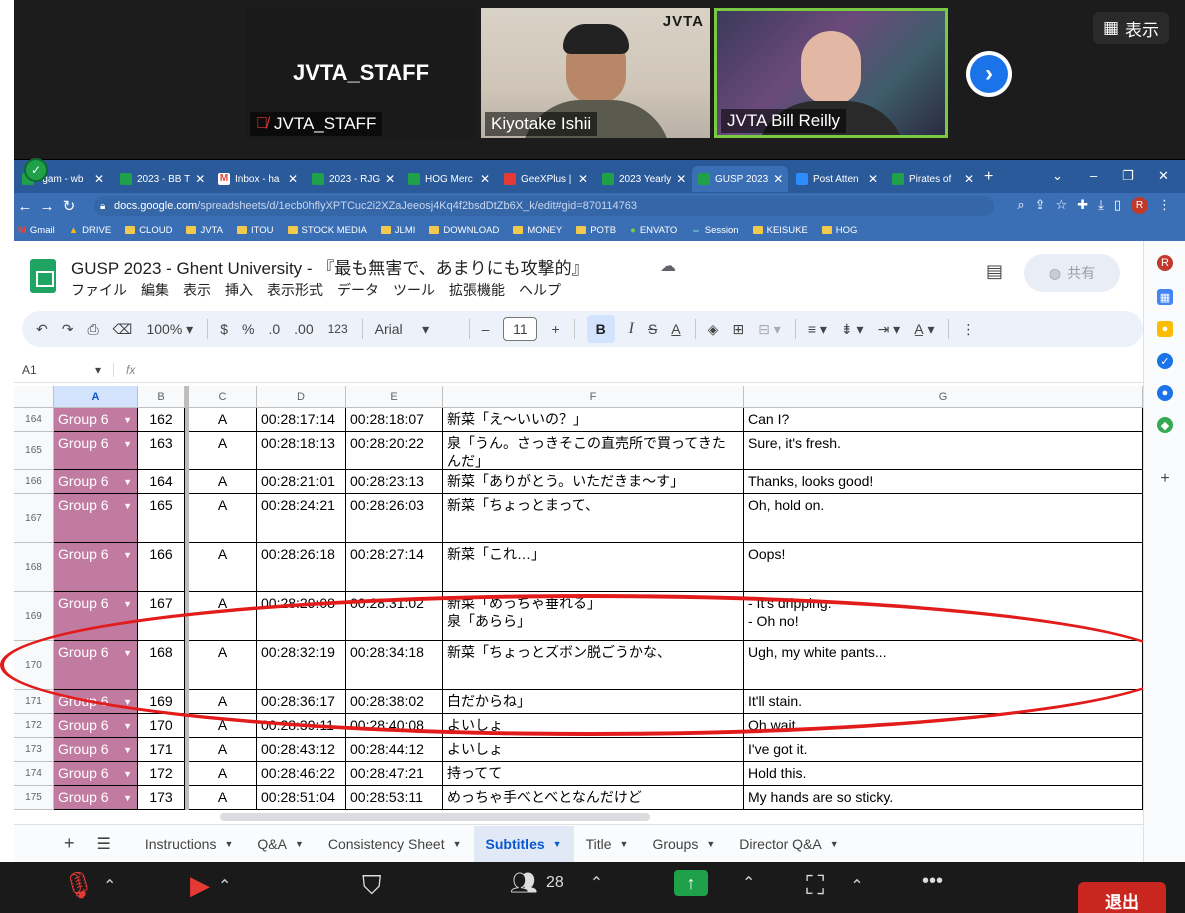 This screenshot has height=913, width=1185. I want to click on table-cell: 00:28:36:17, so click(301, 702).